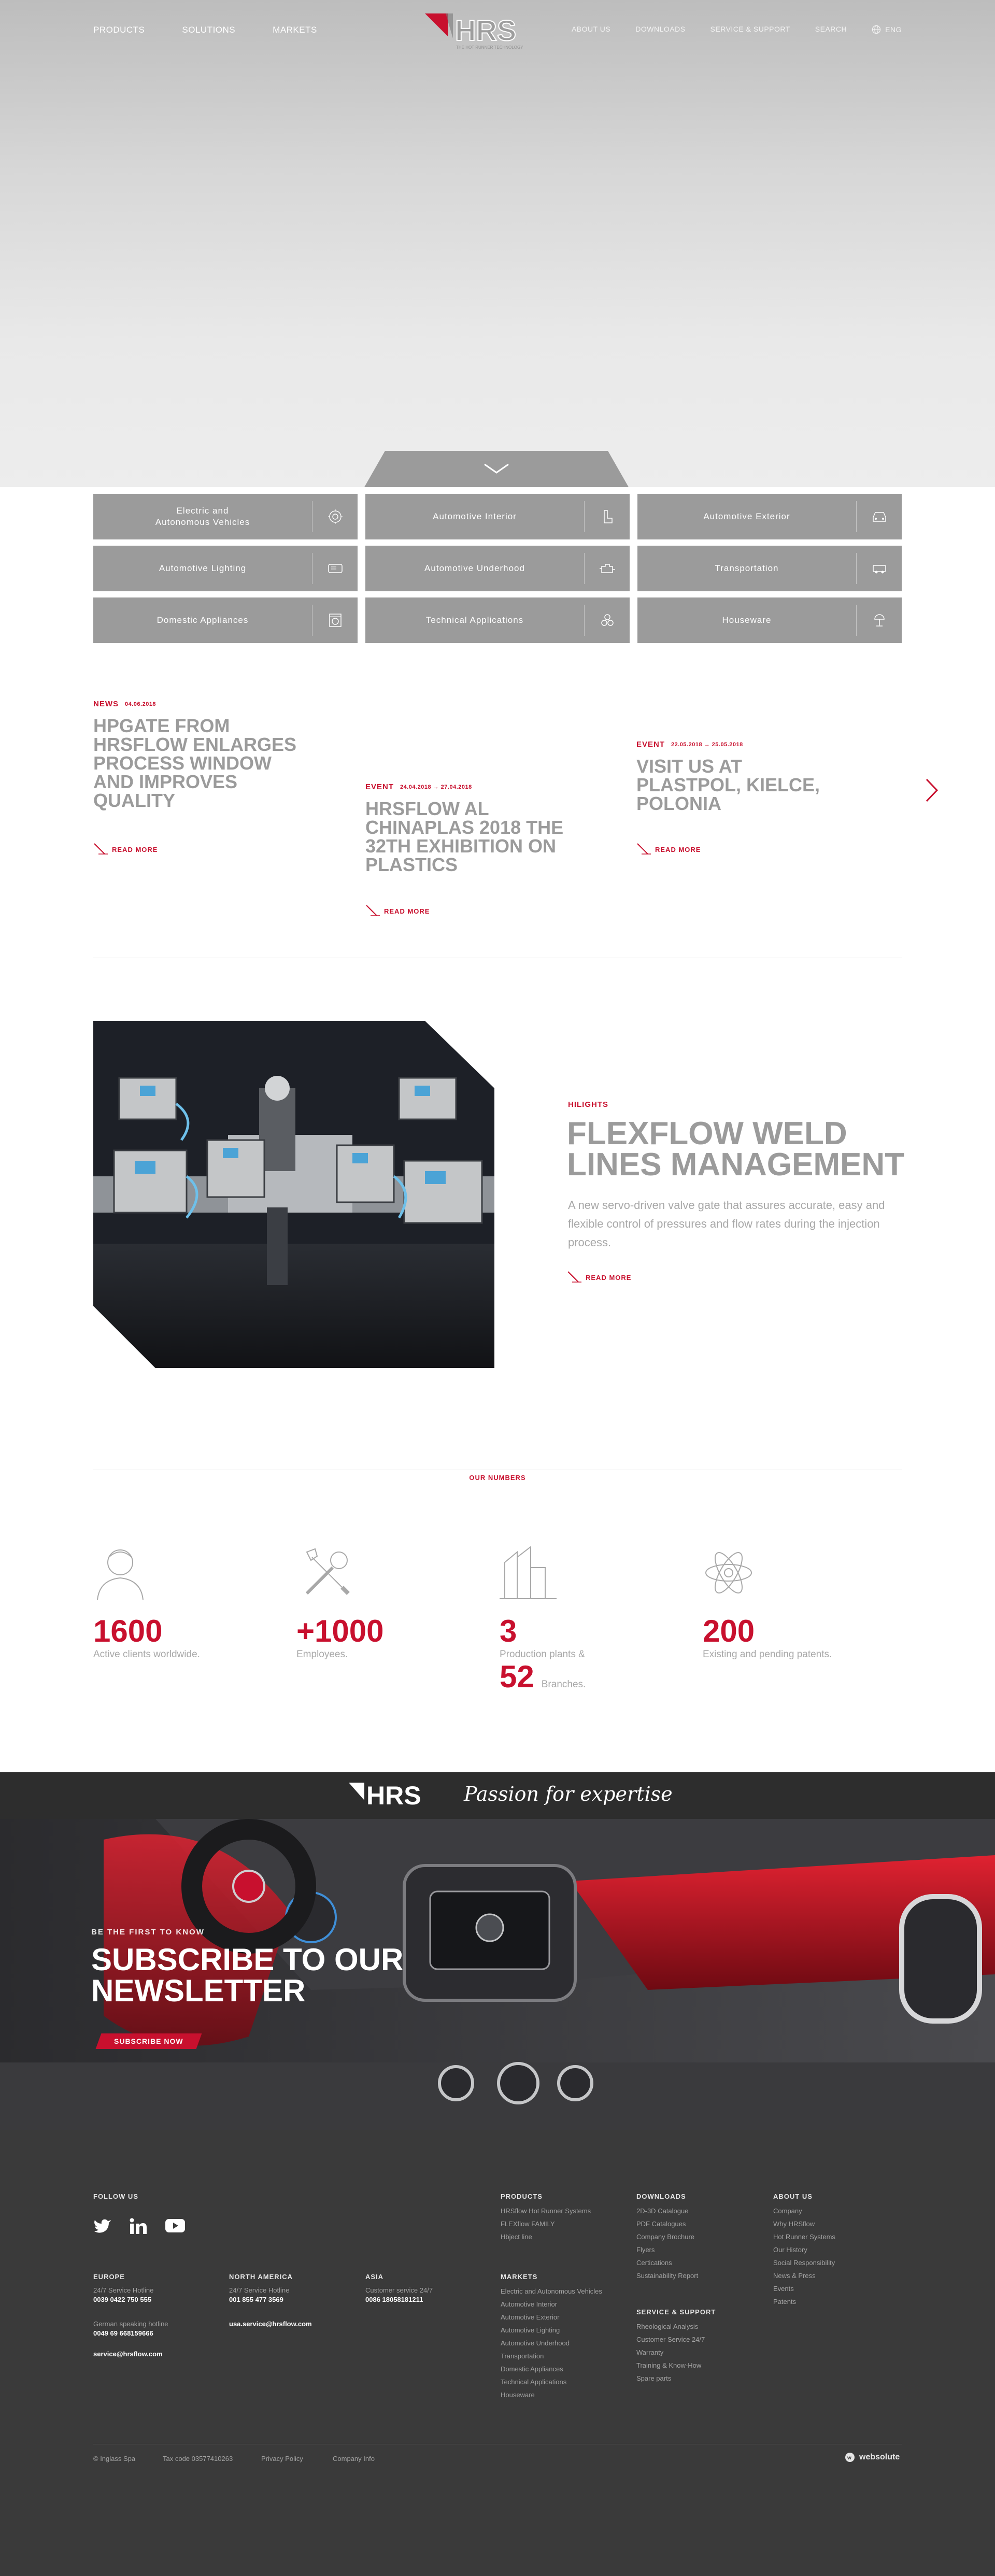 This screenshot has height=2576, width=995. What do you see at coordinates (831, 29) in the screenshot?
I see `nav-search: SEARCH` at bounding box center [831, 29].